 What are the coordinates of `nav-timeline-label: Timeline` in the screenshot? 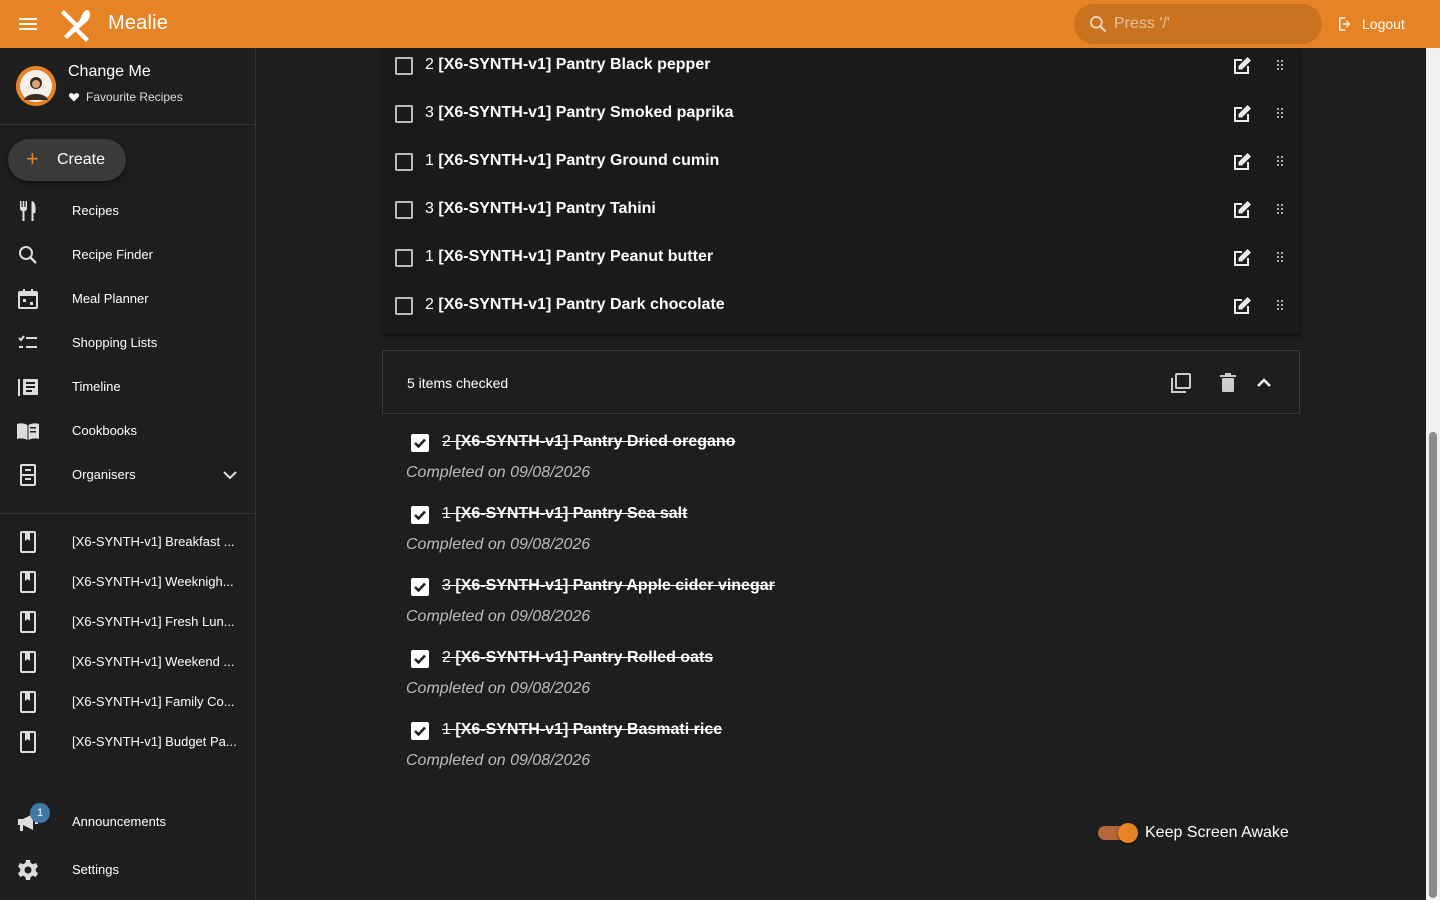 It's located at (96, 386).